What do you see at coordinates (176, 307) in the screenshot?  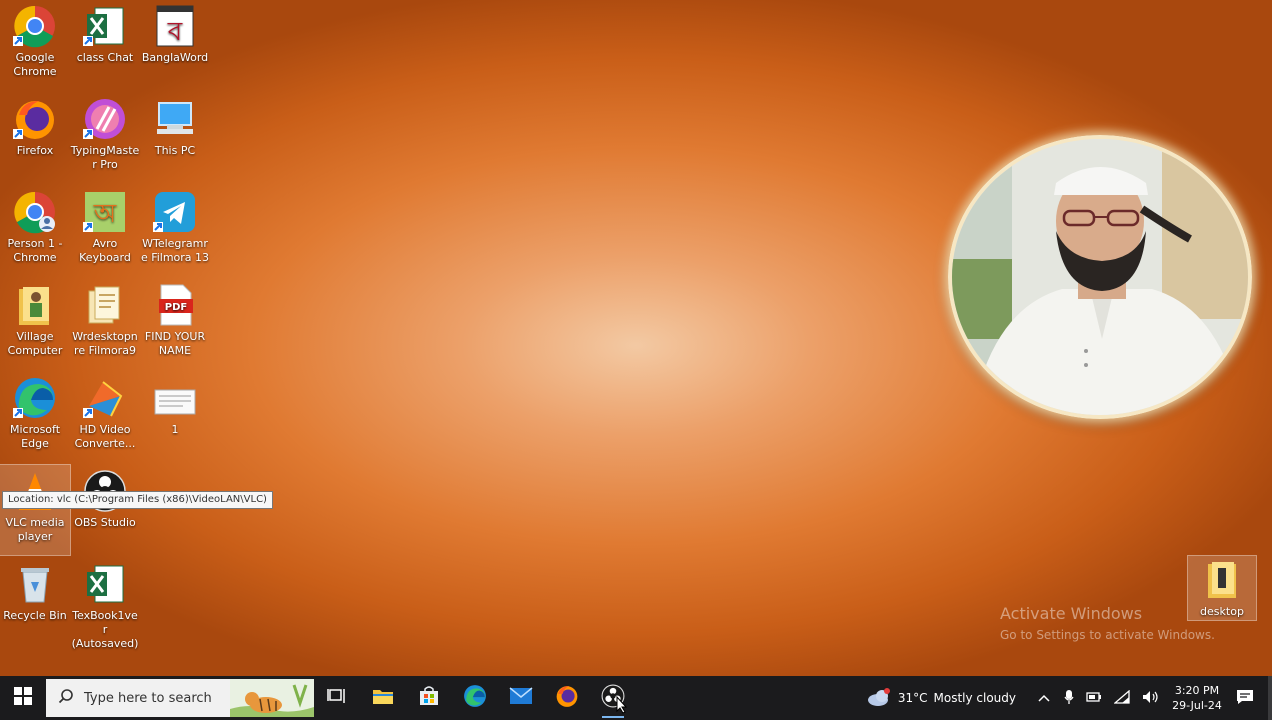 I see `svg-text: PDF` at bounding box center [176, 307].